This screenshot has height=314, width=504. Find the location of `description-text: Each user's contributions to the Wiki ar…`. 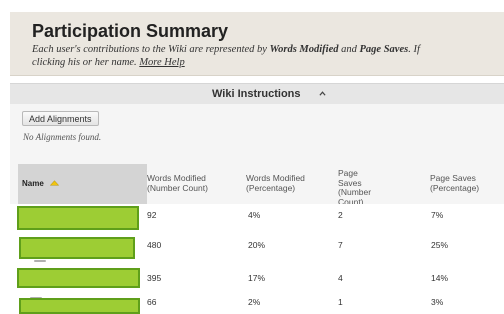

description-text: Each user's contributions to the Wiki ar… is located at coordinates (151, 49).